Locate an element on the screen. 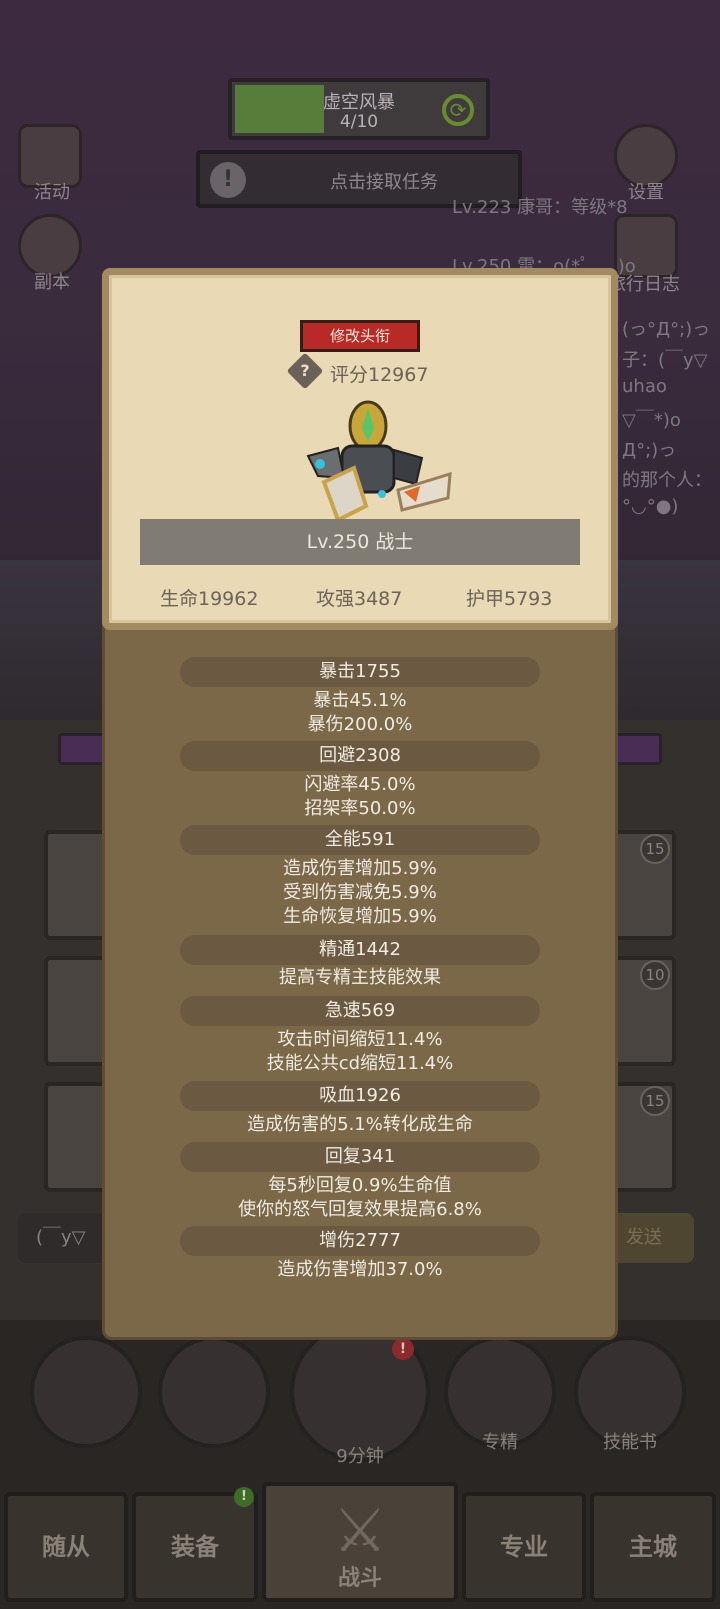 The width and height of the screenshot is (720, 1609). refresh-icon: ⟳ is located at coordinates (458, 110).